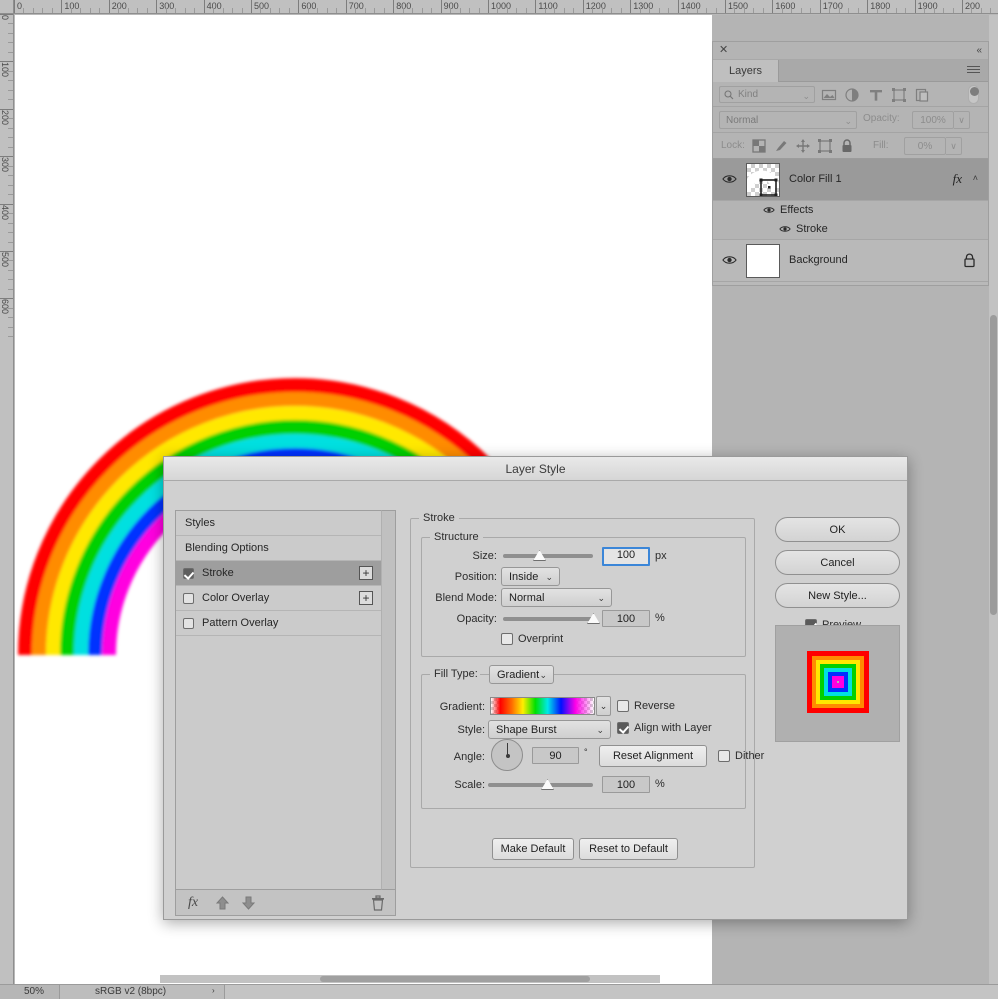 The height and width of the screenshot is (999, 998). What do you see at coordinates (825, 146) in the screenshot?
I see `lock-artboard-nesting-icon` at bounding box center [825, 146].